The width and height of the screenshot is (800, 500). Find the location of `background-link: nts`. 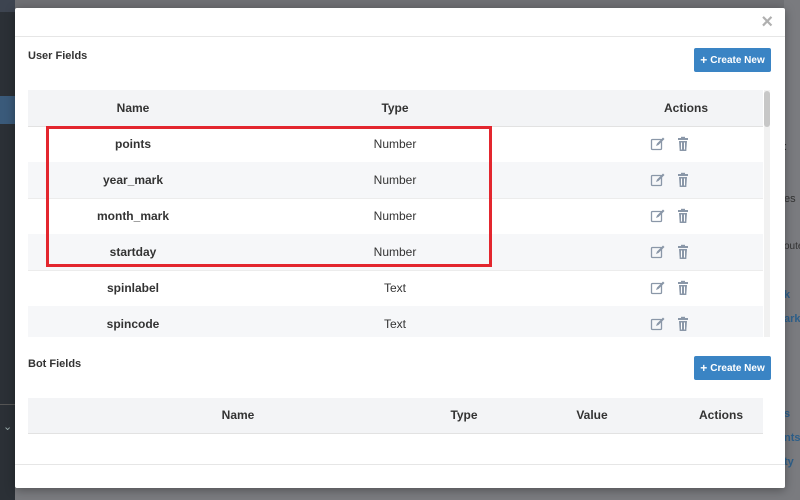

background-link: nts is located at coordinates (792, 438).